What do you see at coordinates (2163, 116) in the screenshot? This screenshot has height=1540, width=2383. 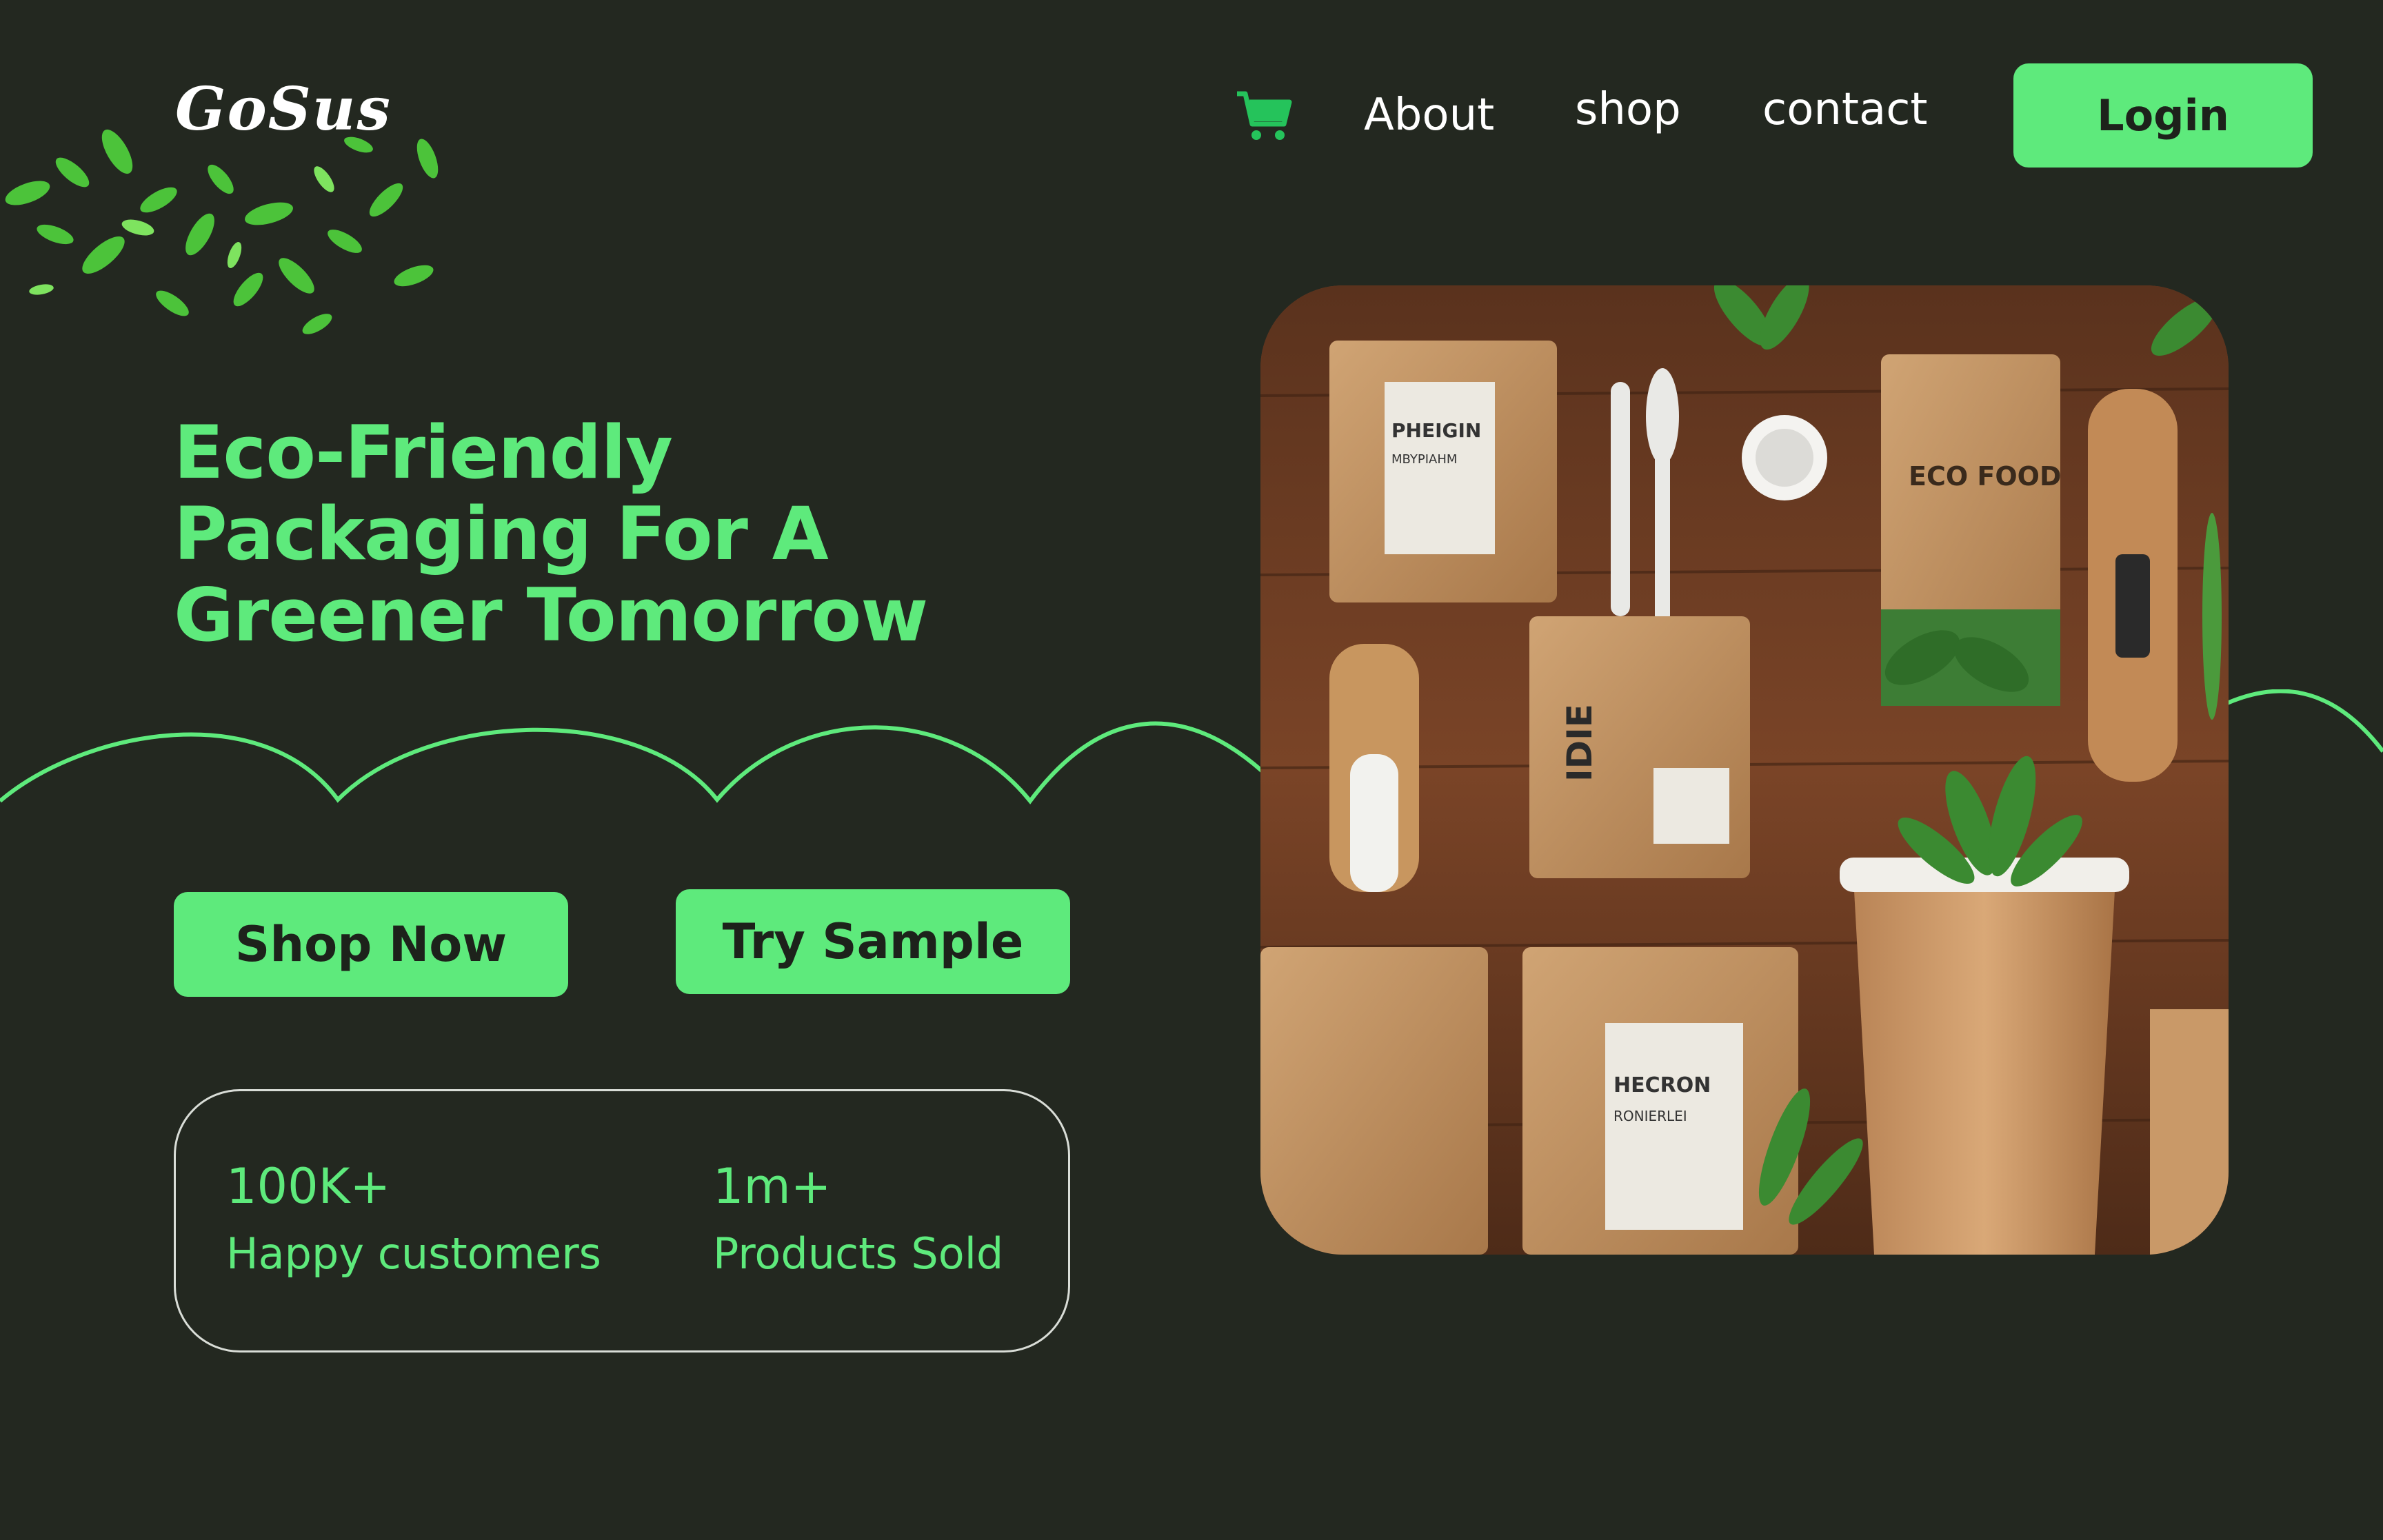 I see `login-button: Login` at bounding box center [2163, 116].